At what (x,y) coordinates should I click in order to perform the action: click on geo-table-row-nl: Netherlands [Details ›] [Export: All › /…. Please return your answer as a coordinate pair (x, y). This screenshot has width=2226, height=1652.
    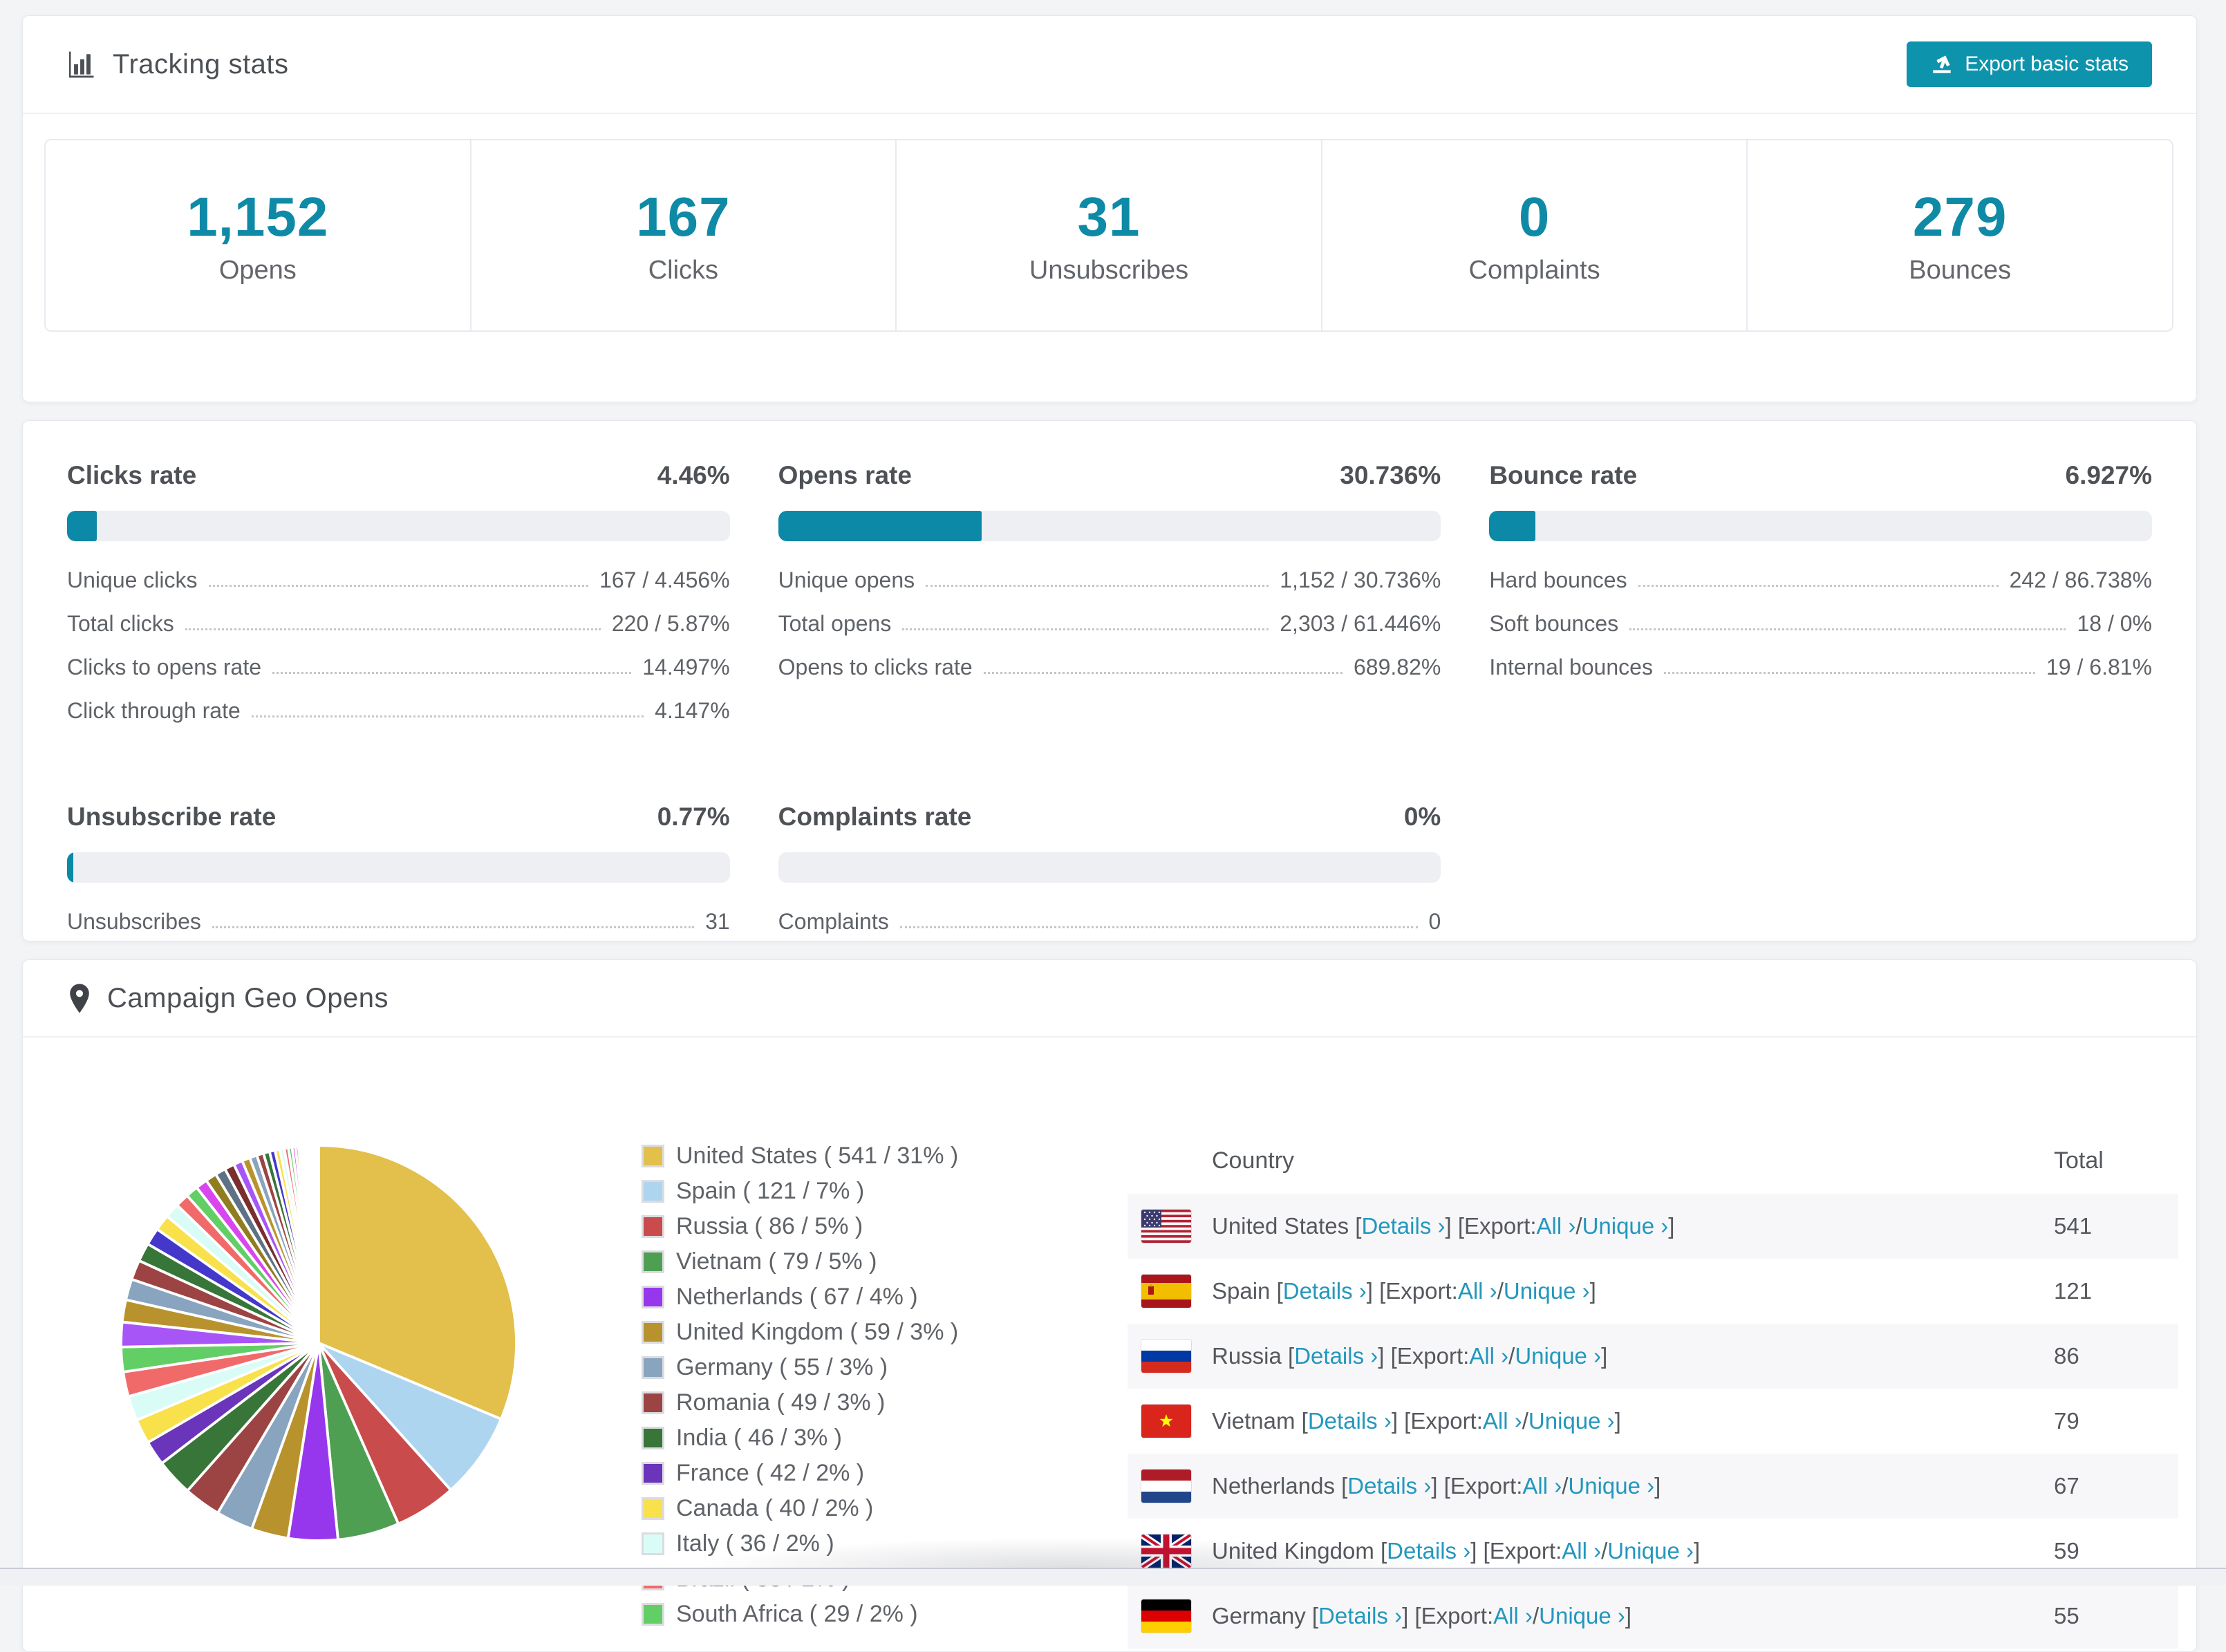
    Looking at the image, I should click on (1653, 1487).